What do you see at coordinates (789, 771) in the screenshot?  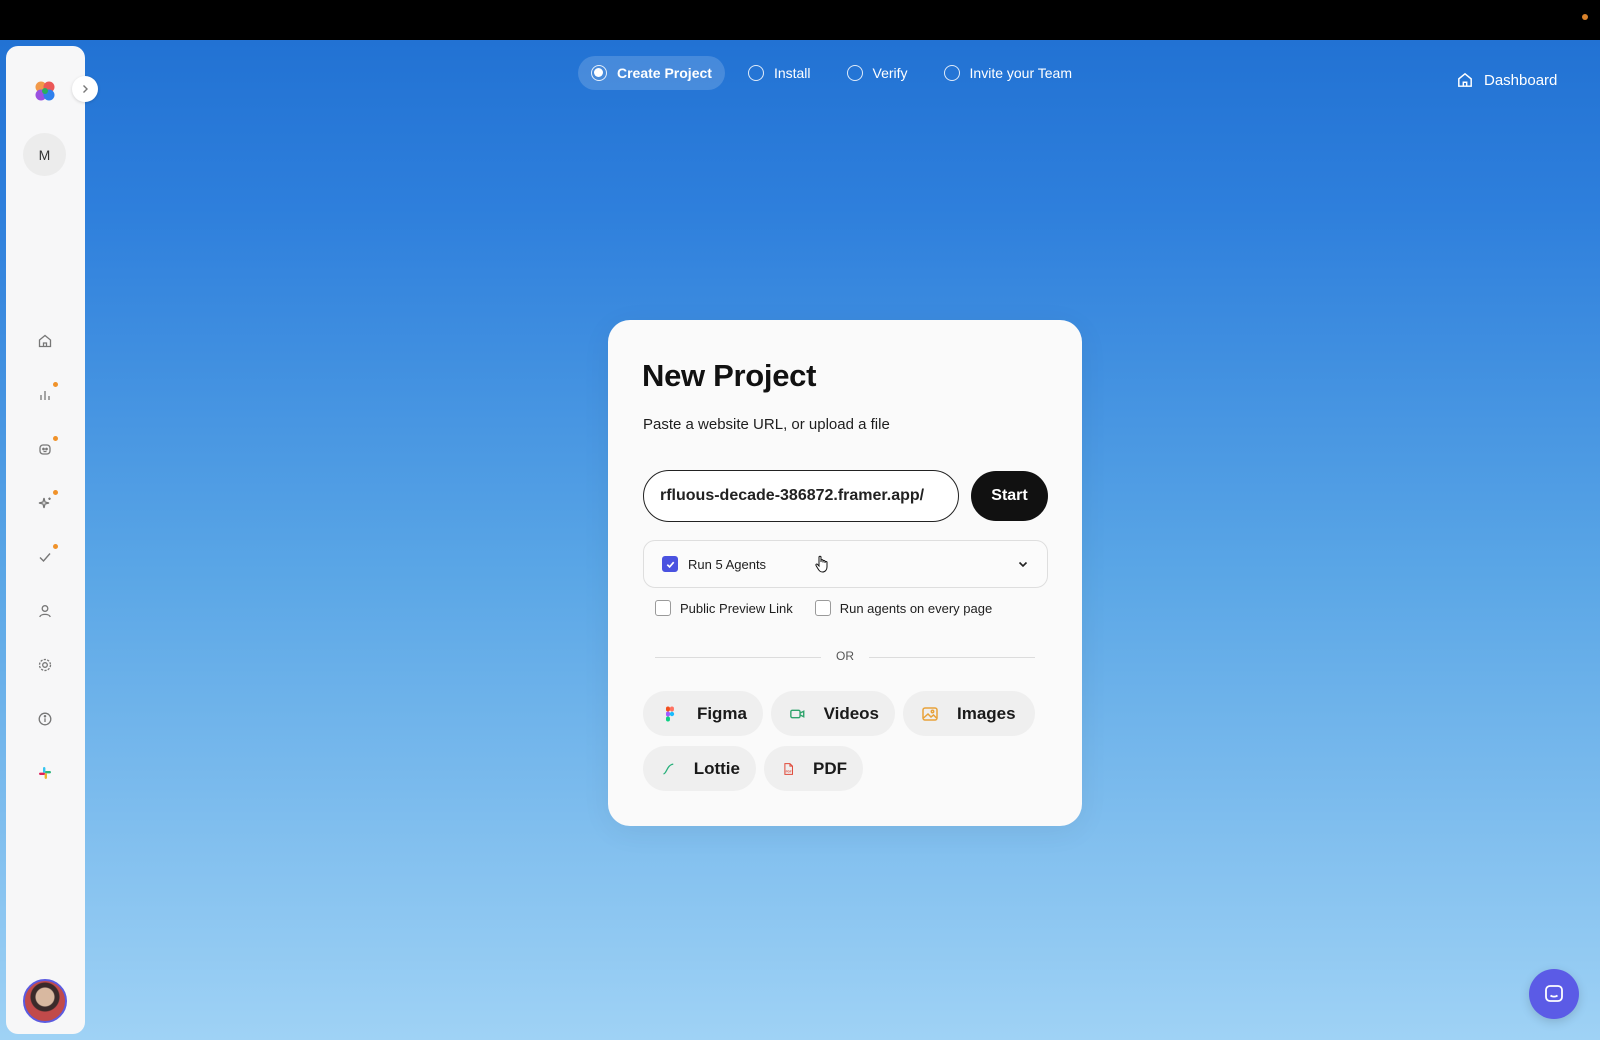 I see `svg-text: PDF` at bounding box center [789, 771].